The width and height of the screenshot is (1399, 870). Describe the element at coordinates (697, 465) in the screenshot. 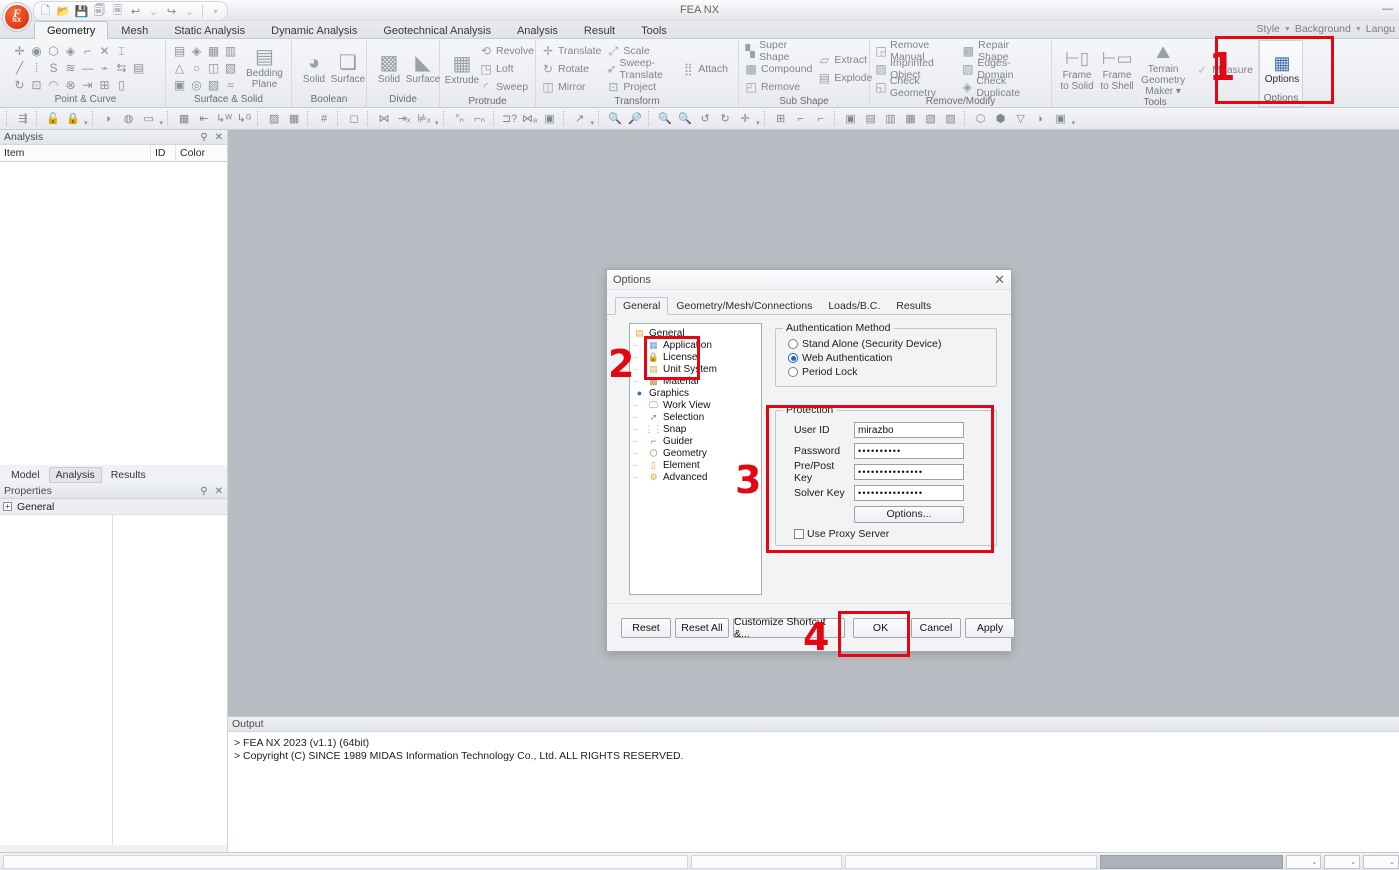

I see `tree-node-element: ┈ ▯ Element` at that location.